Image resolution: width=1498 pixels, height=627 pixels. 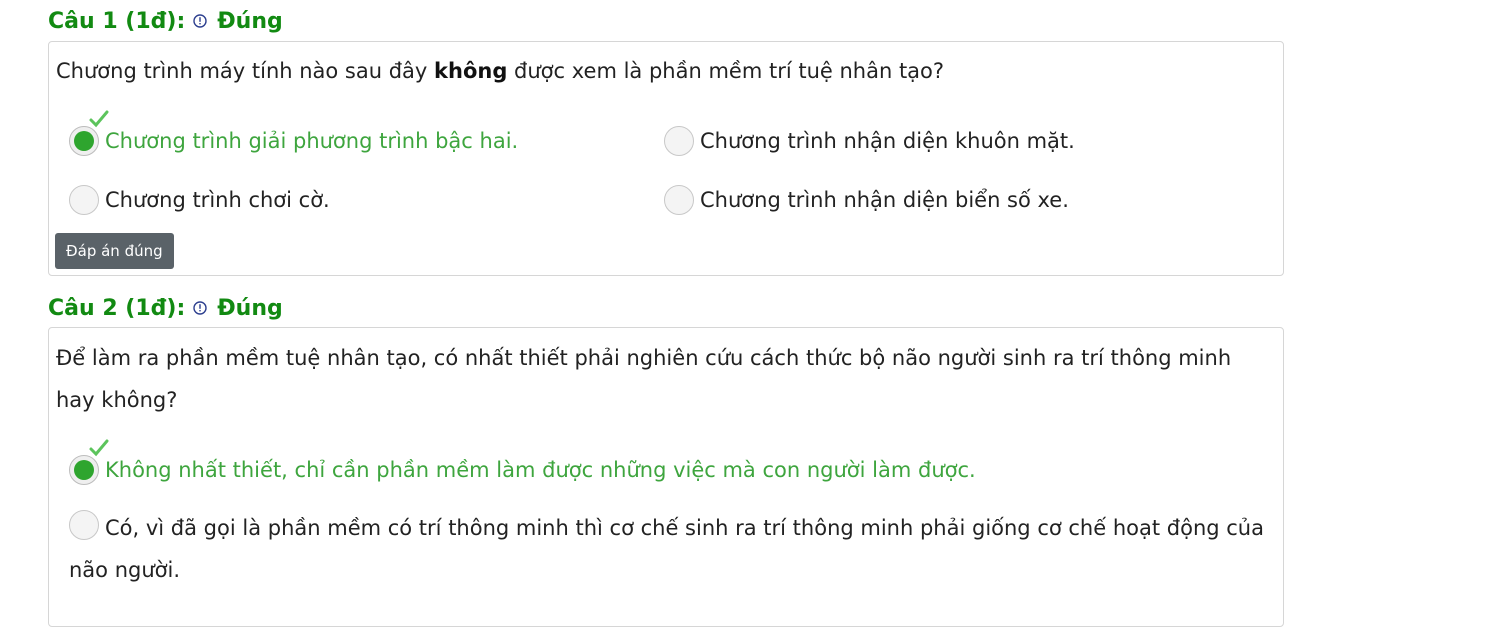 I want to click on question-1-status: Đúng, so click(x=250, y=21).